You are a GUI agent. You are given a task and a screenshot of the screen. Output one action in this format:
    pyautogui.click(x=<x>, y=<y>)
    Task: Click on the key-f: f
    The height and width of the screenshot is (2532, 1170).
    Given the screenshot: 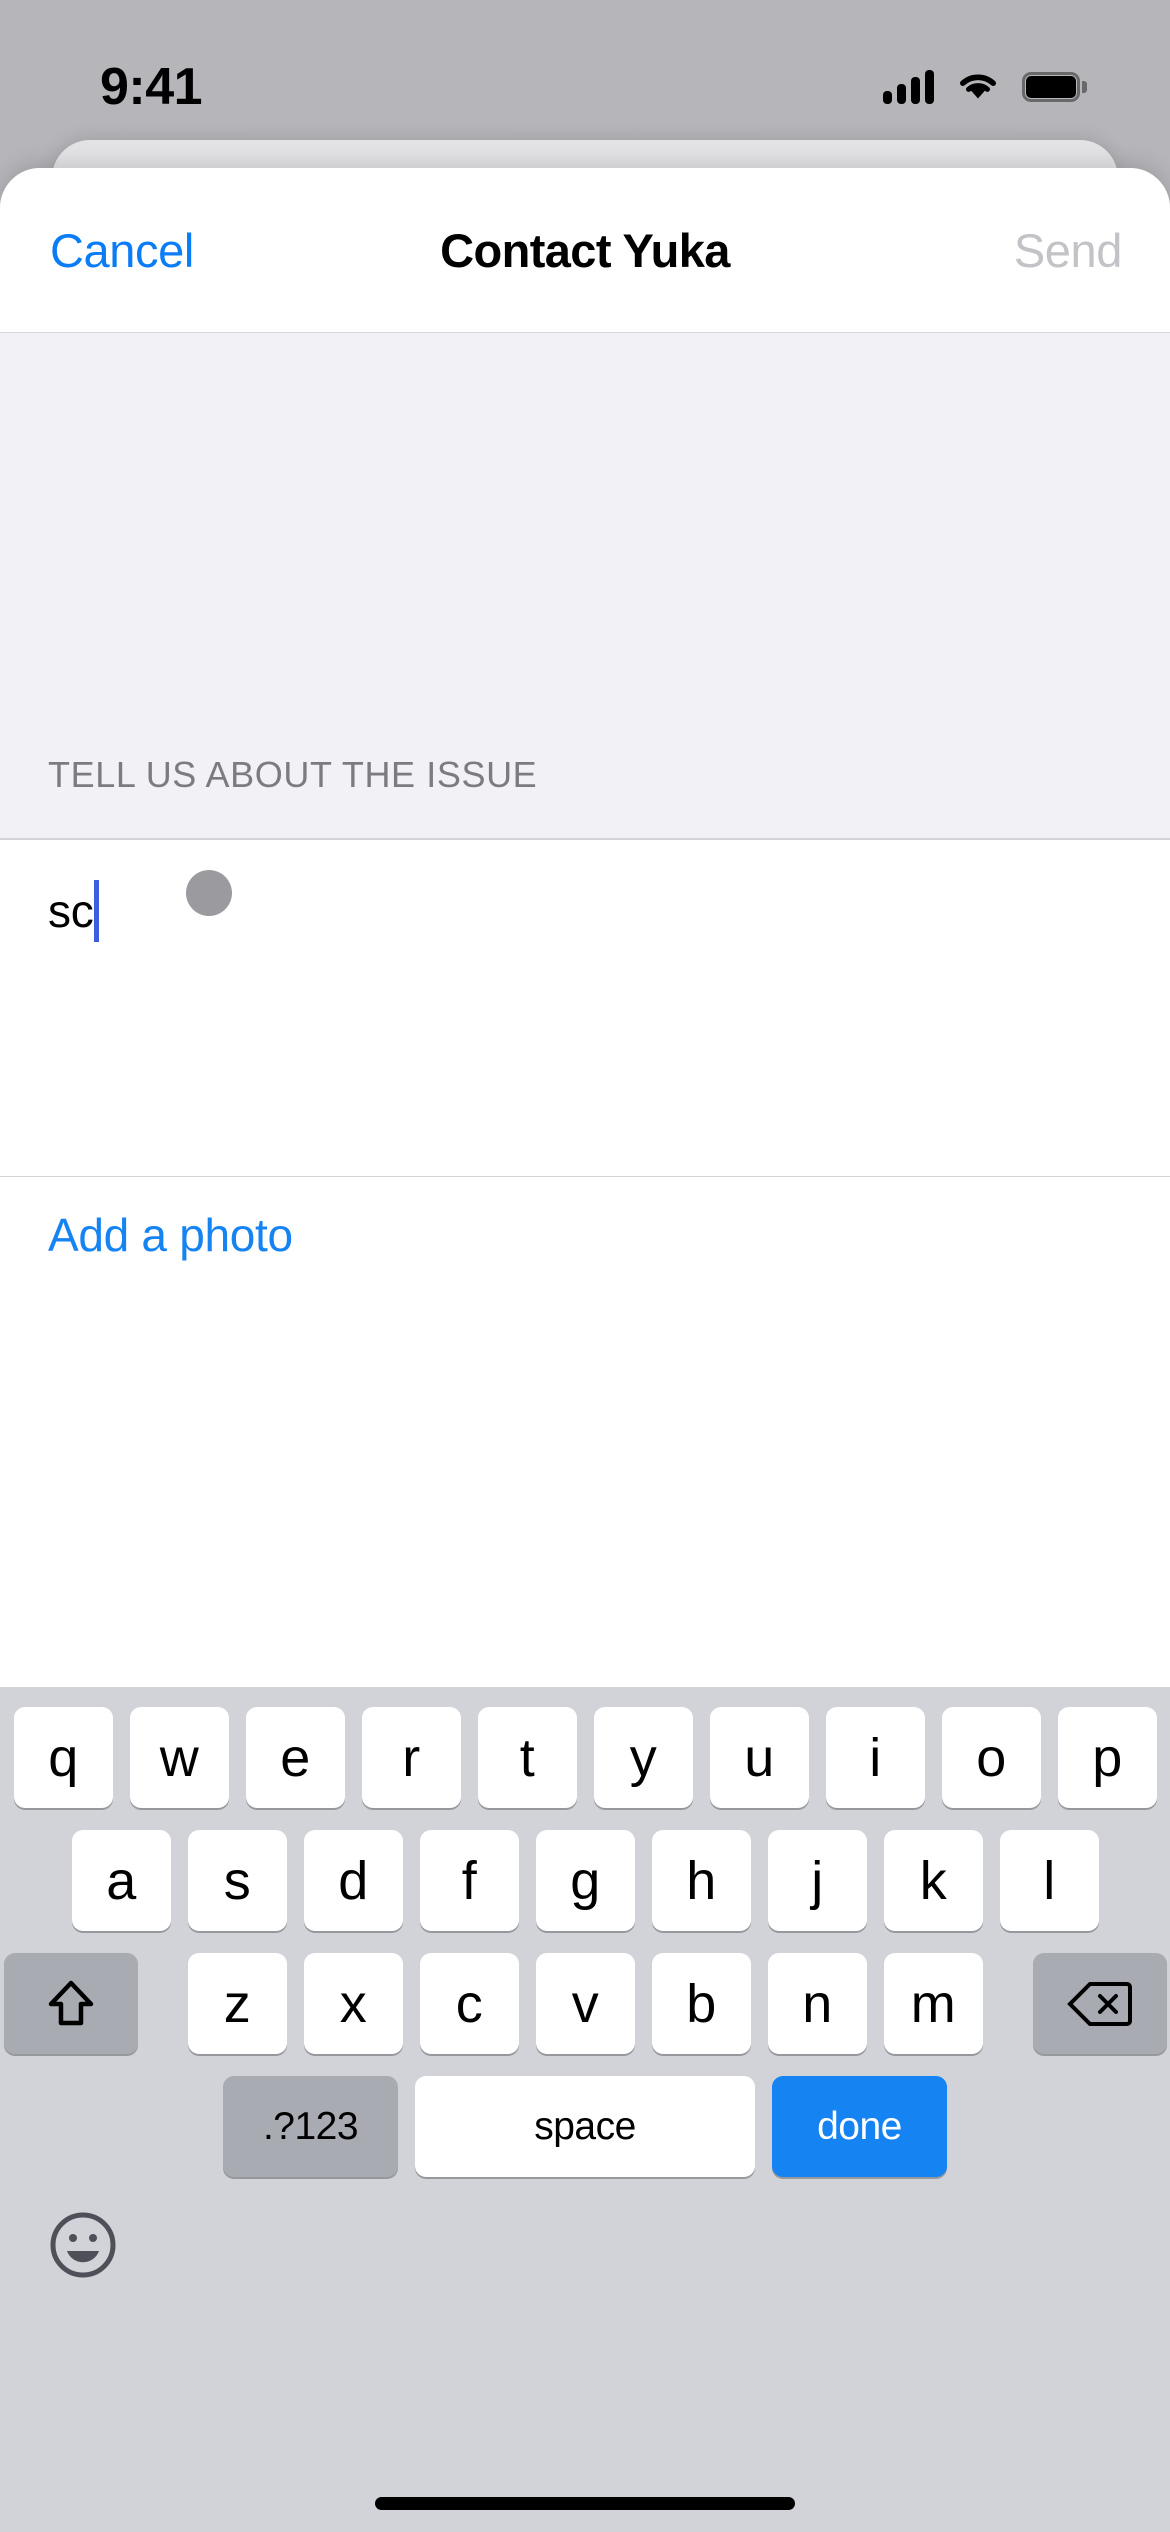 What is the action you would take?
    pyautogui.click(x=469, y=1880)
    